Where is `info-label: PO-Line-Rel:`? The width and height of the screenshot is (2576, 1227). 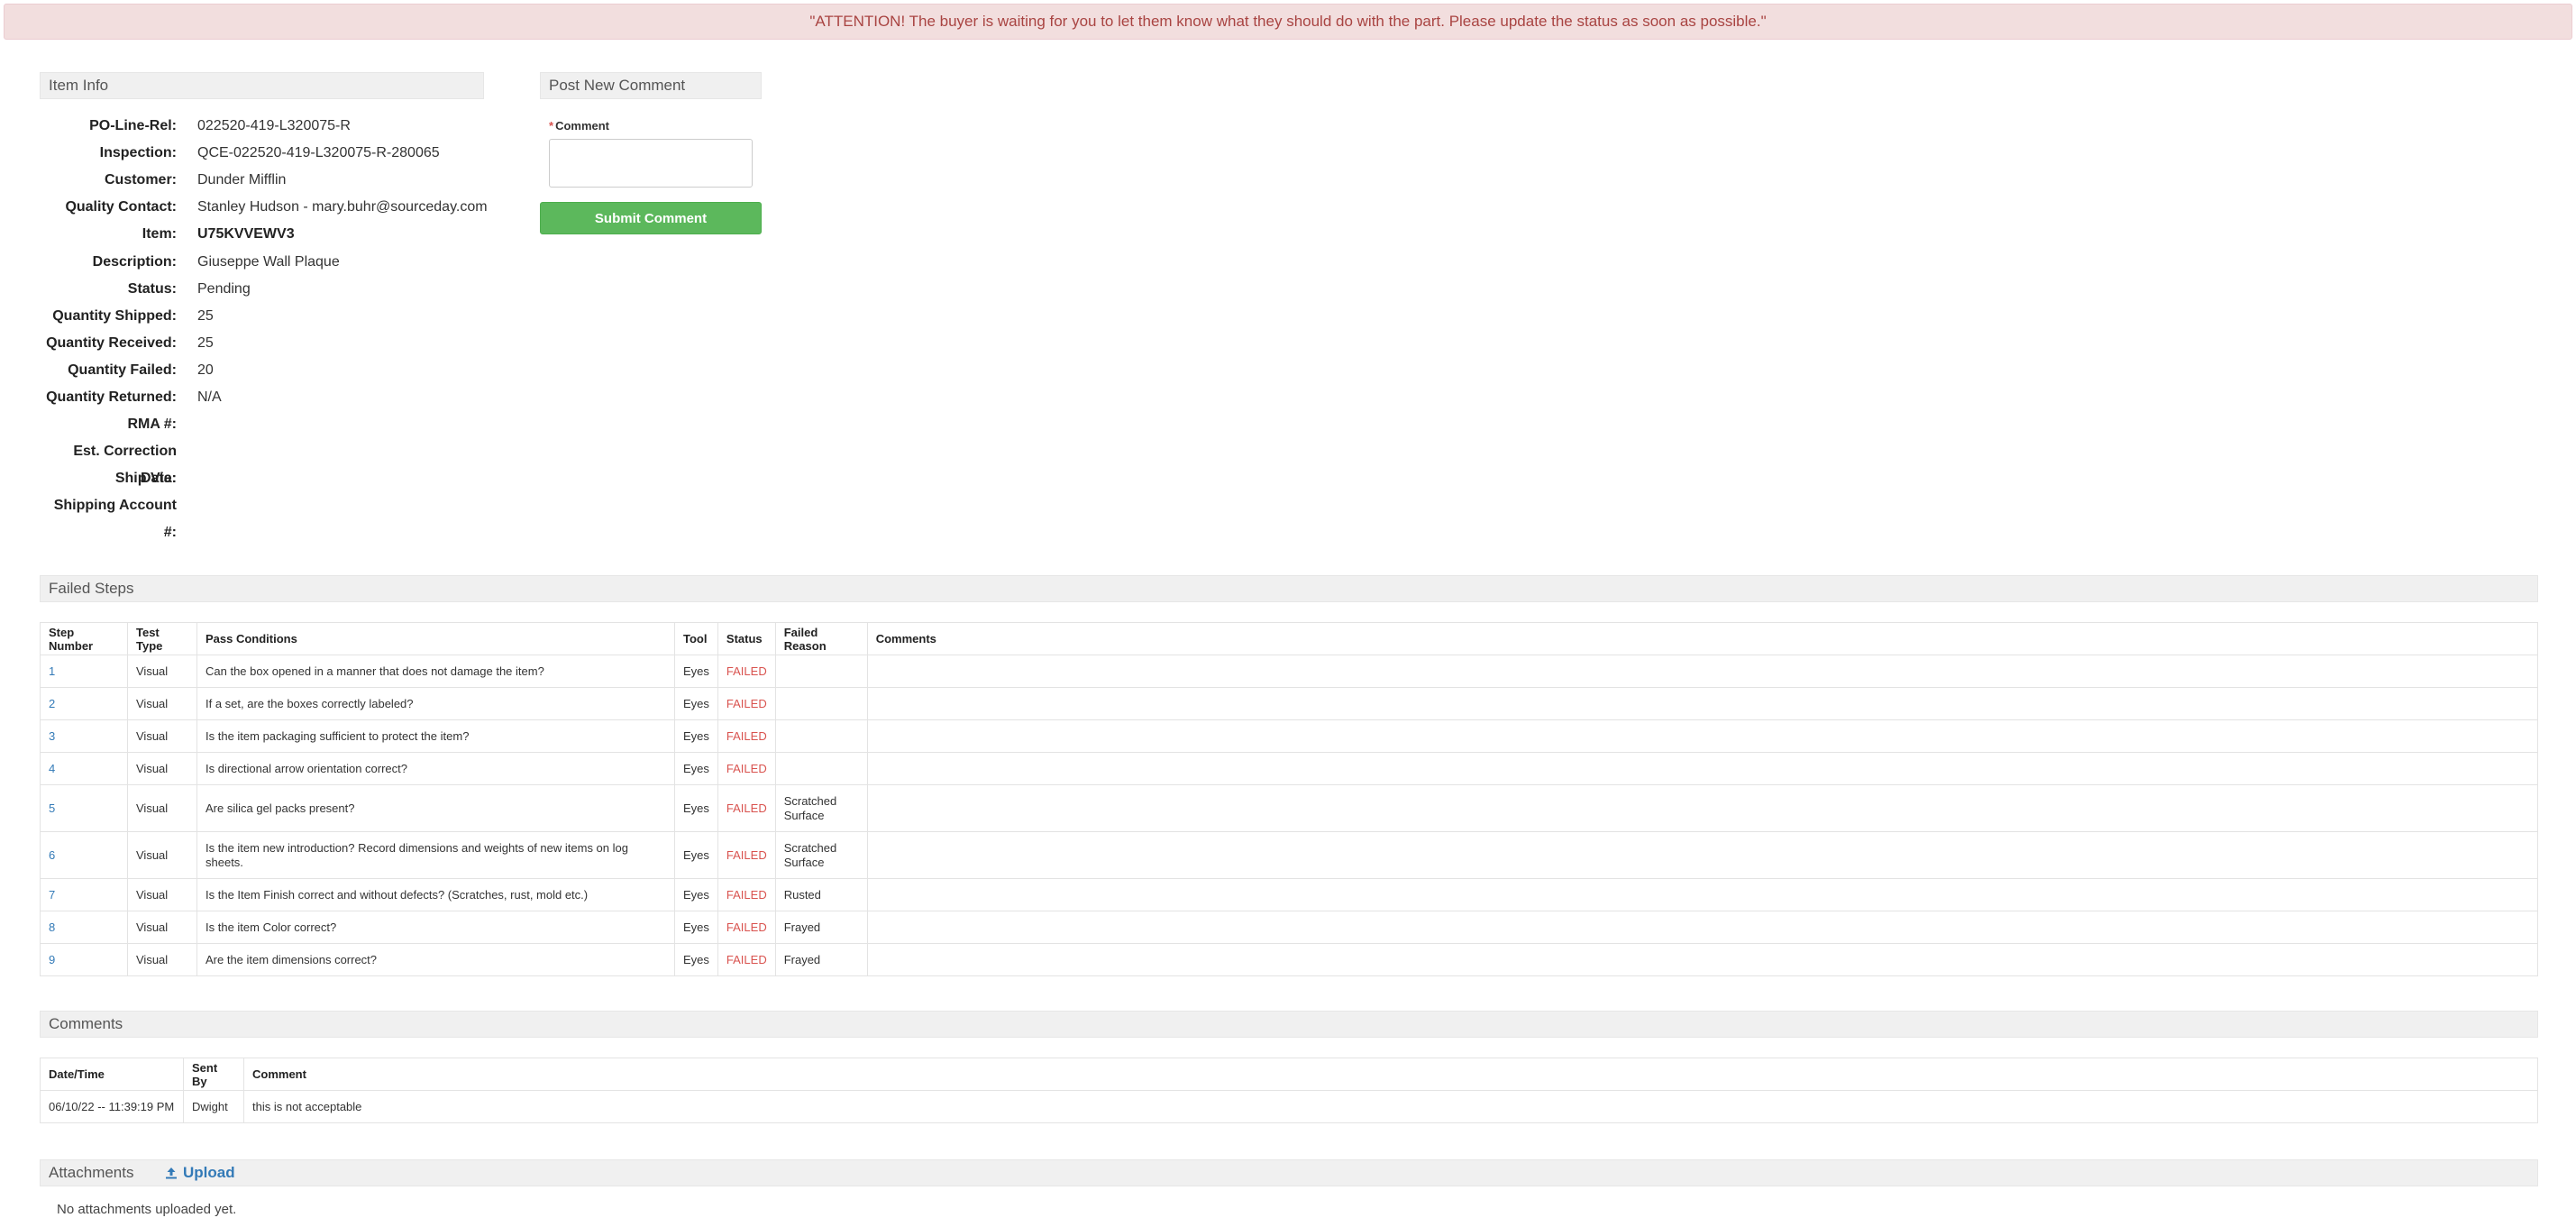
info-label: PO-Line-Rel: is located at coordinates (133, 125).